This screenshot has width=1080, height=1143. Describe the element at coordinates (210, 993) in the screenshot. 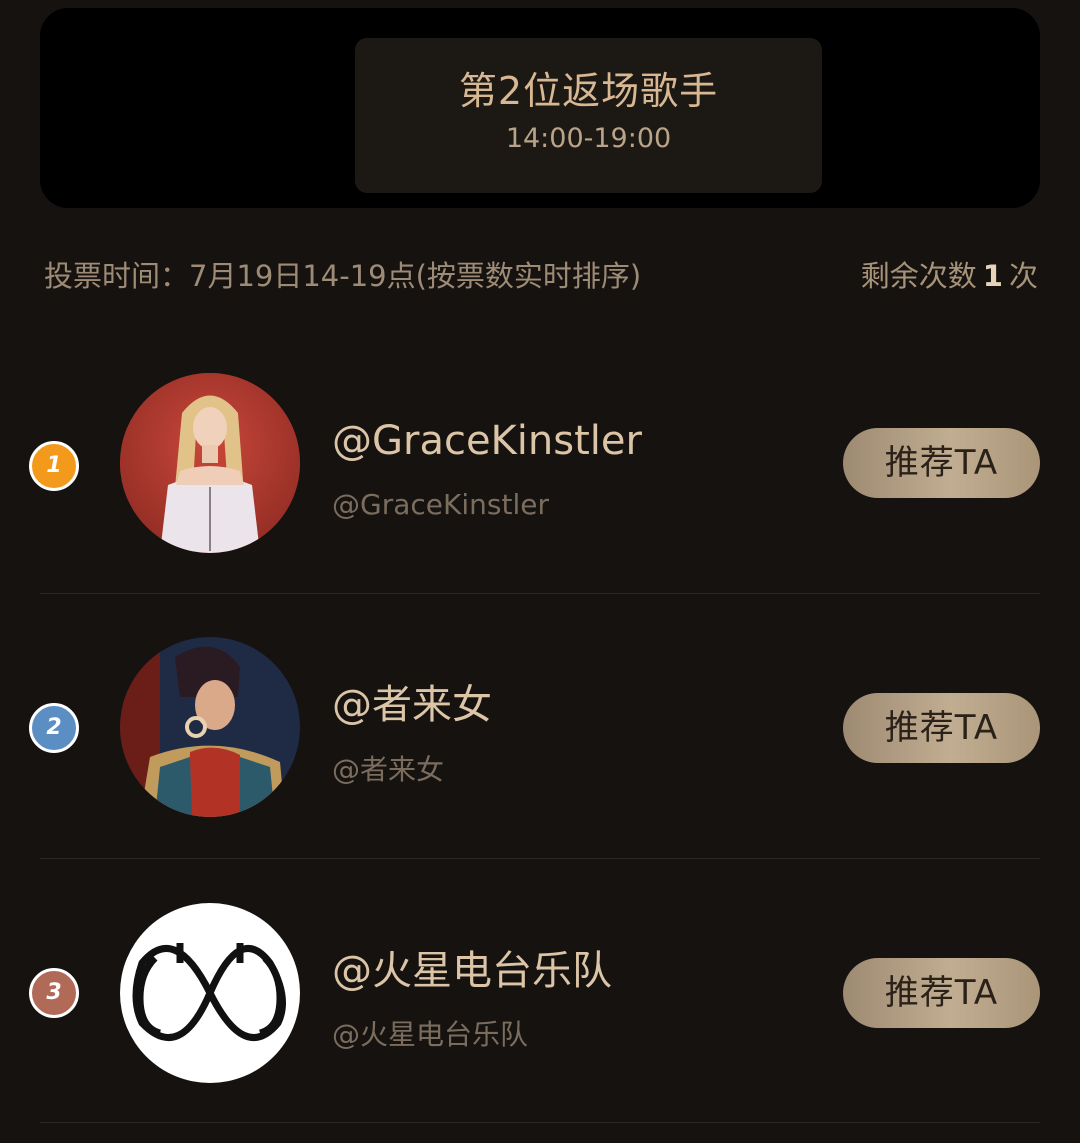

I see `avatar-mars-radio-band` at that location.